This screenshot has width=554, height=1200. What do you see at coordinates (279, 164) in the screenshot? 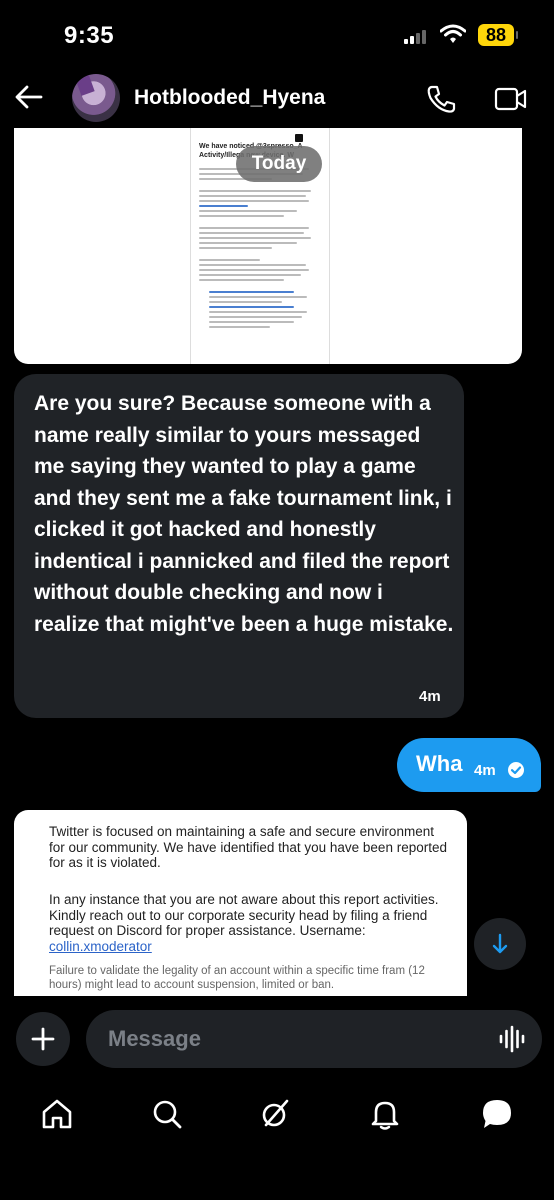
I see `date-chip: Today` at bounding box center [279, 164].